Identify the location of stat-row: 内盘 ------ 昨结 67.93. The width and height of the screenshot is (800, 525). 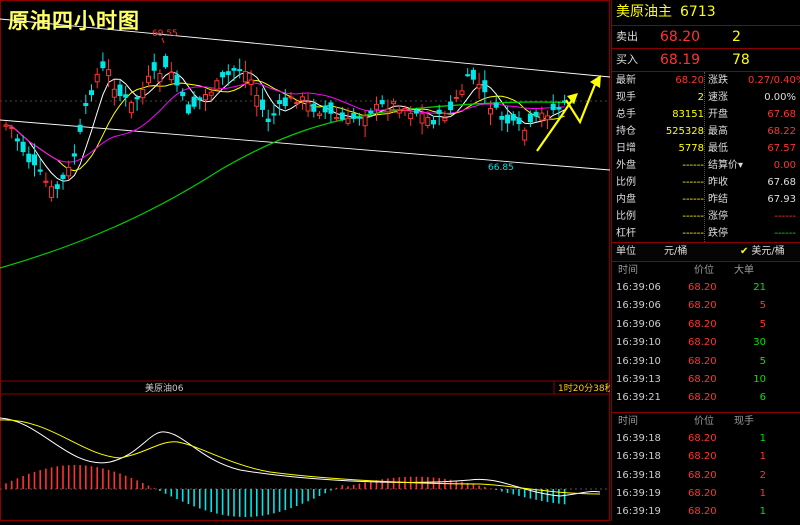
(706, 199).